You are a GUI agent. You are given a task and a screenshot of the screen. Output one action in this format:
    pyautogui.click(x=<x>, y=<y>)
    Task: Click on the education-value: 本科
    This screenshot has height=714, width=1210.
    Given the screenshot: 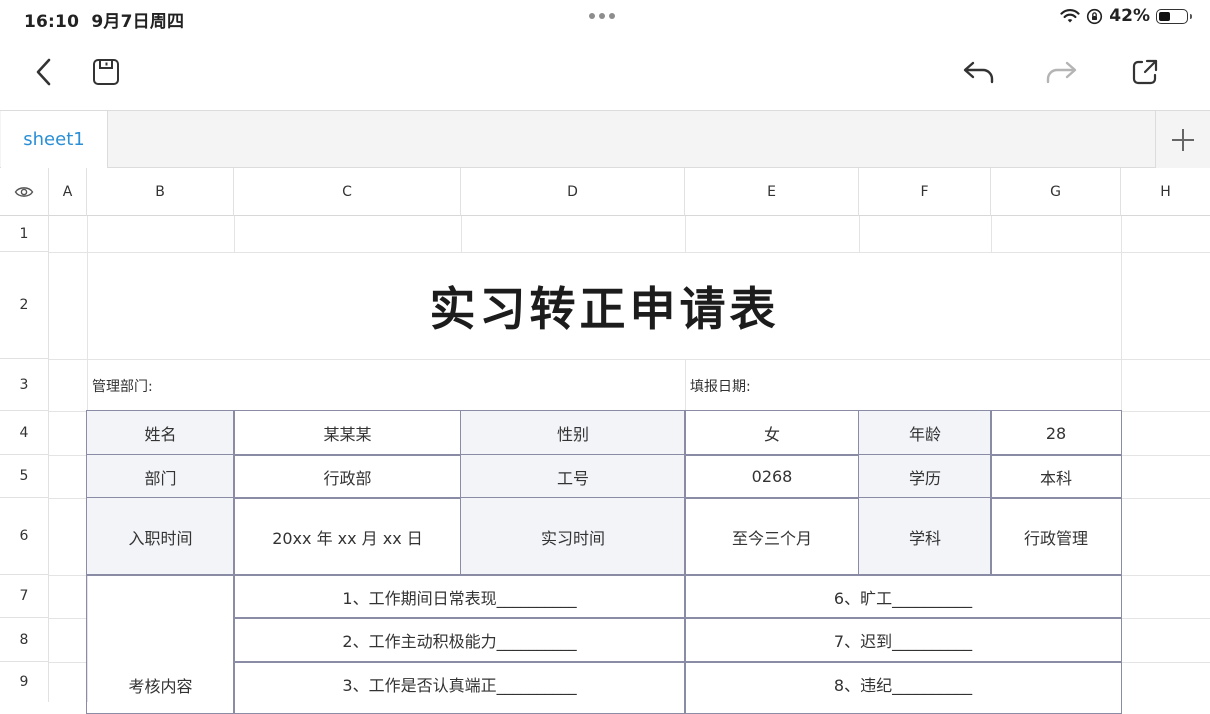 What is the action you would take?
    pyautogui.click(x=1056, y=476)
    